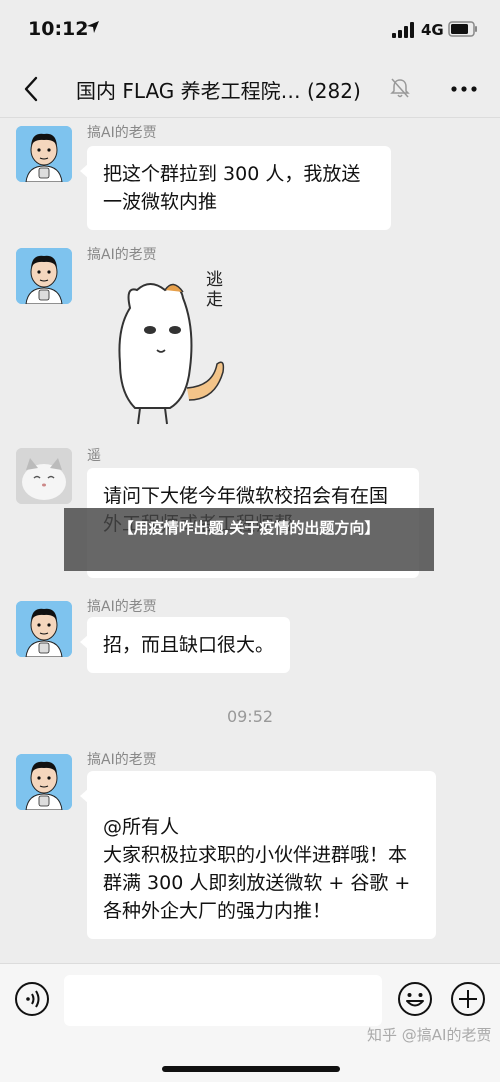 Image resolution: width=500 pixels, height=1082 pixels. What do you see at coordinates (432, 30) in the screenshot?
I see `network-type: 4G` at bounding box center [432, 30].